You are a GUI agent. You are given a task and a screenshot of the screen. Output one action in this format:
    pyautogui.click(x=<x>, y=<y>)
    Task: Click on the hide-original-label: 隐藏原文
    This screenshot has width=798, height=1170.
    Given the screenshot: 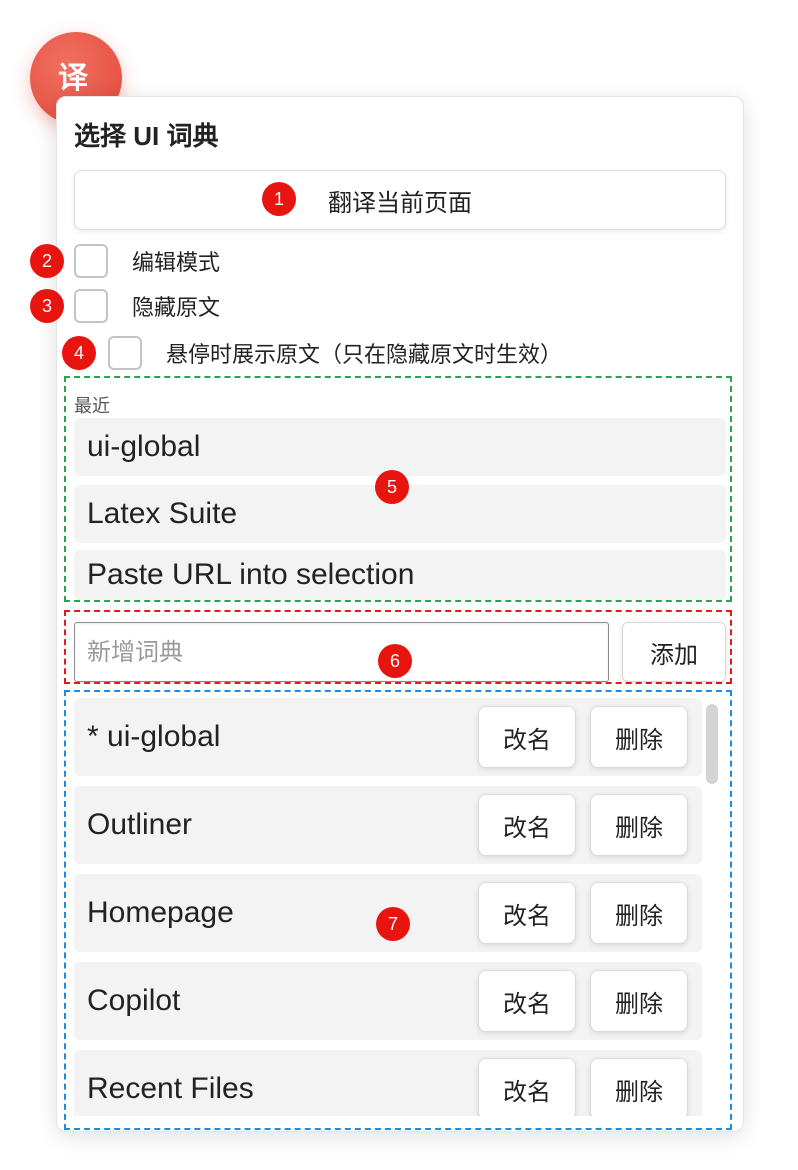 What is the action you would take?
    pyautogui.click(x=176, y=308)
    